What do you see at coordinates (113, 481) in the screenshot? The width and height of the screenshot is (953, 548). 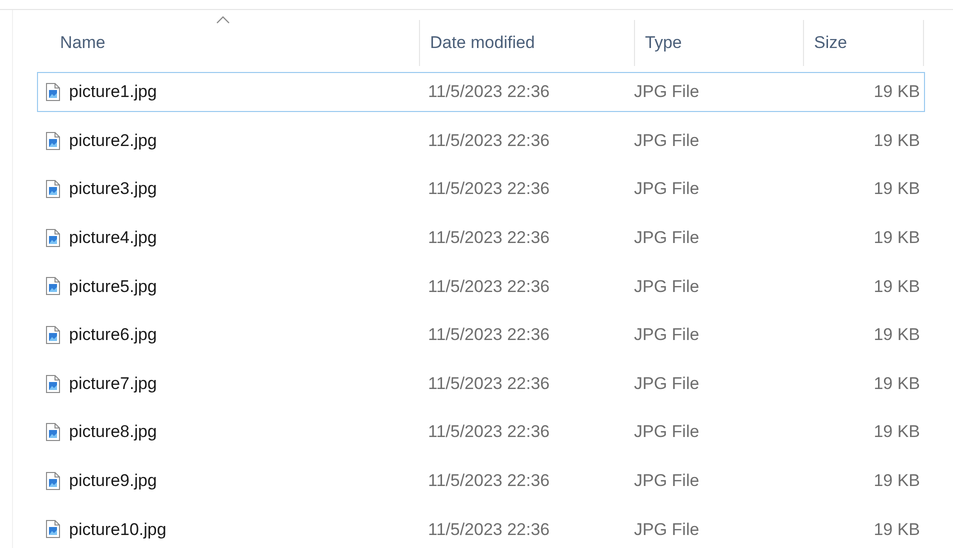 I see `file-name: picture9.jpg` at bounding box center [113, 481].